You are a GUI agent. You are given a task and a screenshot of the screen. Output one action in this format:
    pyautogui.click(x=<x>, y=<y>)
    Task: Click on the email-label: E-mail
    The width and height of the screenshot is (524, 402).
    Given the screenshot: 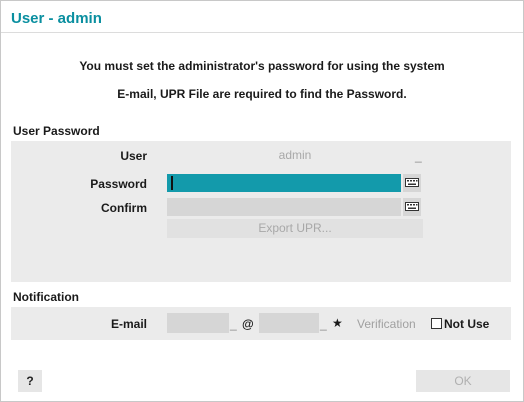 What is the action you would take?
    pyautogui.click(x=128, y=324)
    